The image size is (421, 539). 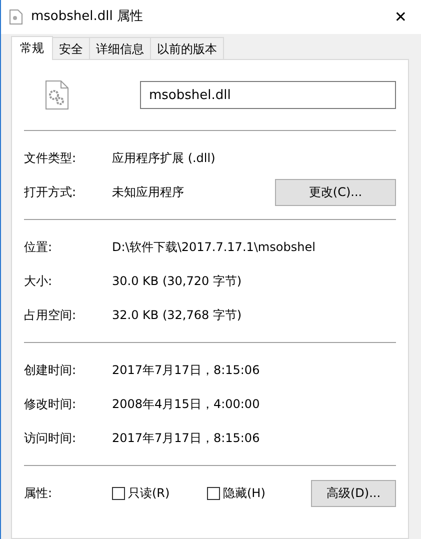 What do you see at coordinates (51, 404) in the screenshot?
I see `field-label: 修改时间:` at bounding box center [51, 404].